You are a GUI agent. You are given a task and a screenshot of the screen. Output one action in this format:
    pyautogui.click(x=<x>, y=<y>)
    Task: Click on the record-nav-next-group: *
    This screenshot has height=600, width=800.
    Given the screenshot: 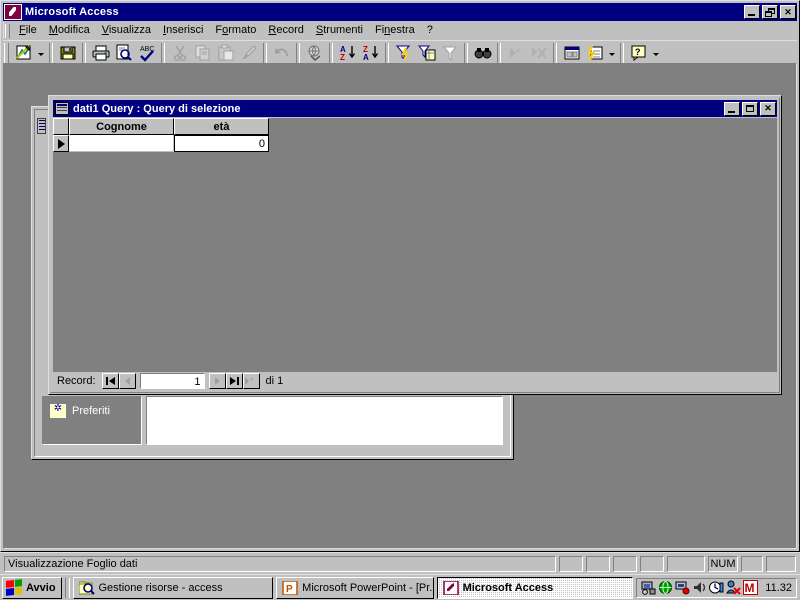 What is the action you would take?
    pyautogui.click(x=234, y=381)
    